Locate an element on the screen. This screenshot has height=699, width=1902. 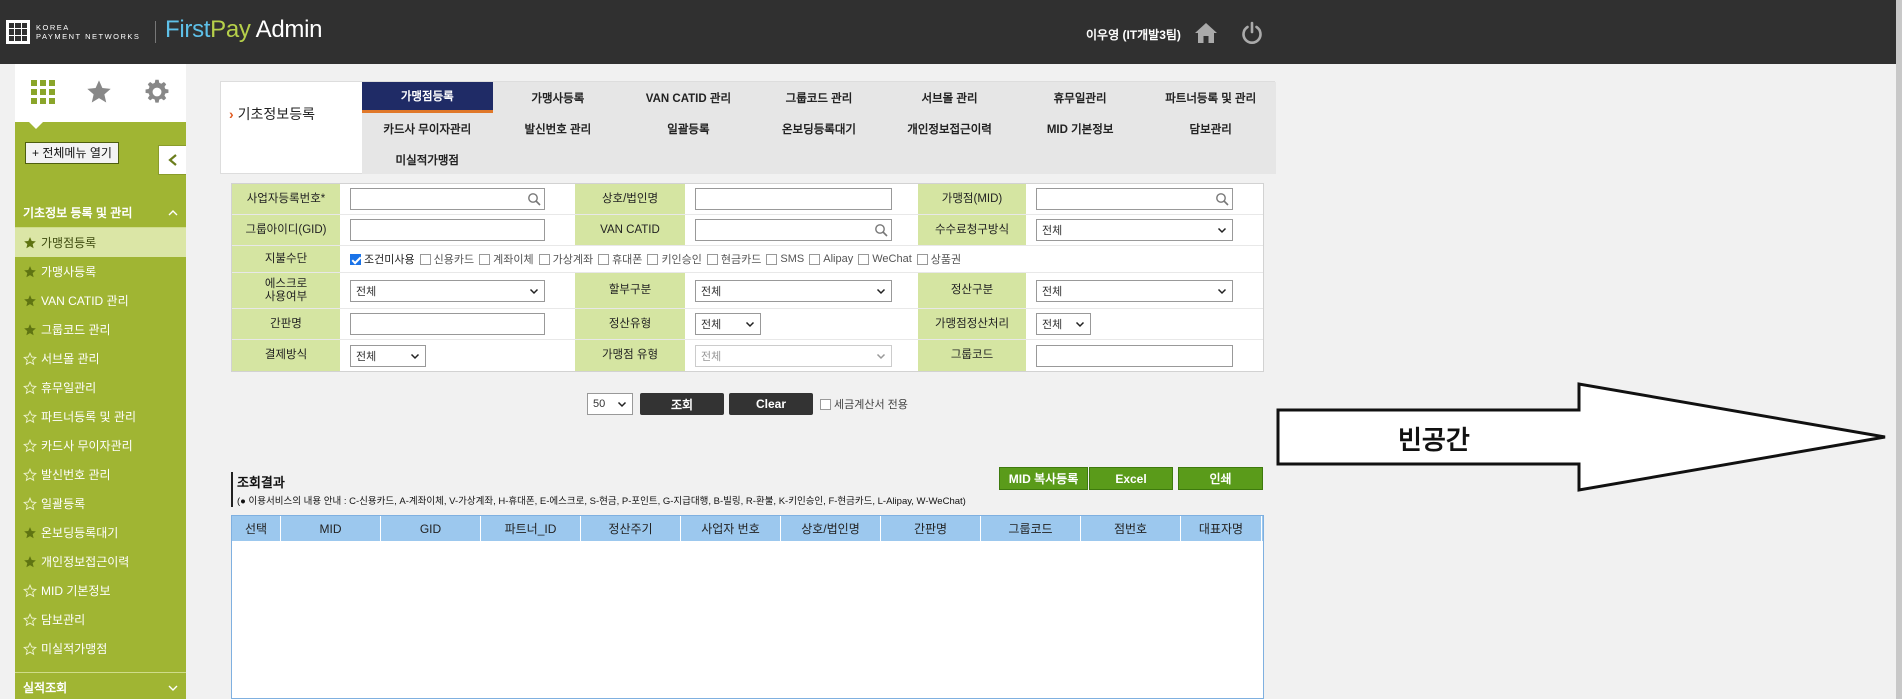
grid-column-header: 상호/법인명 is located at coordinates (831, 528).